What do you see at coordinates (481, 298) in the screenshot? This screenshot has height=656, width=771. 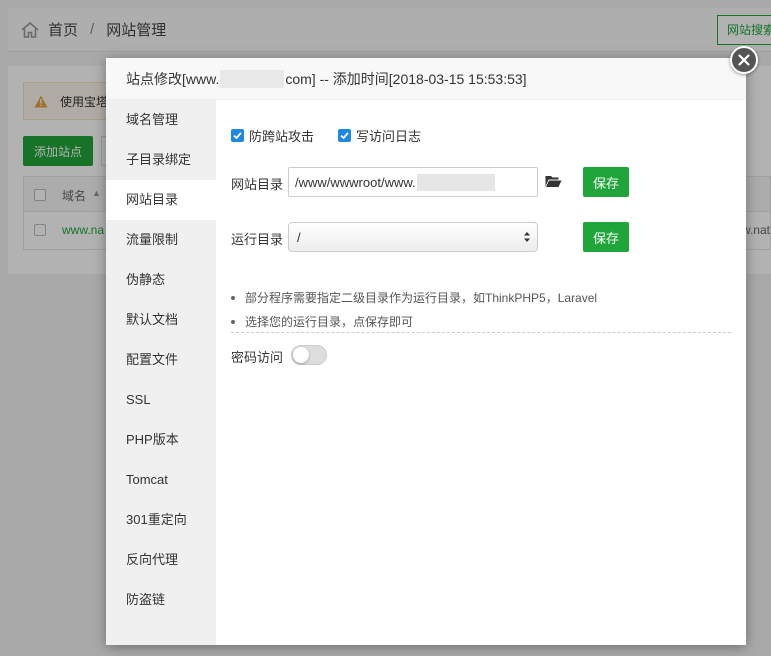 I see `tip-item: 部分程序需要指定二级目录作为运行目录，如ThinkPHP5，Laravel` at bounding box center [481, 298].